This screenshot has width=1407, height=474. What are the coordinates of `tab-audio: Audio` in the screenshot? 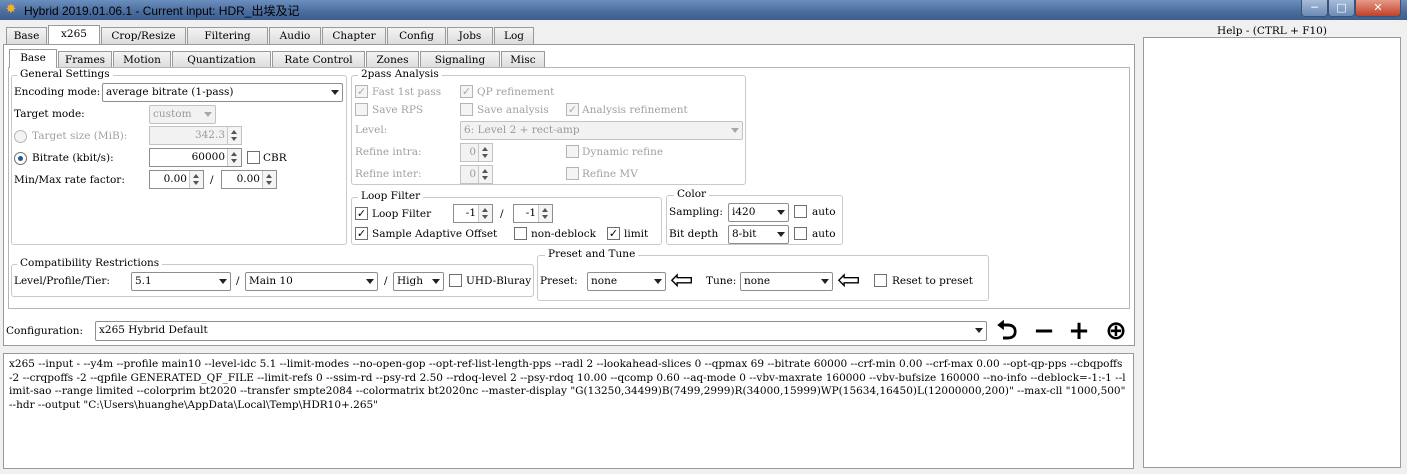 It's located at (295, 35).